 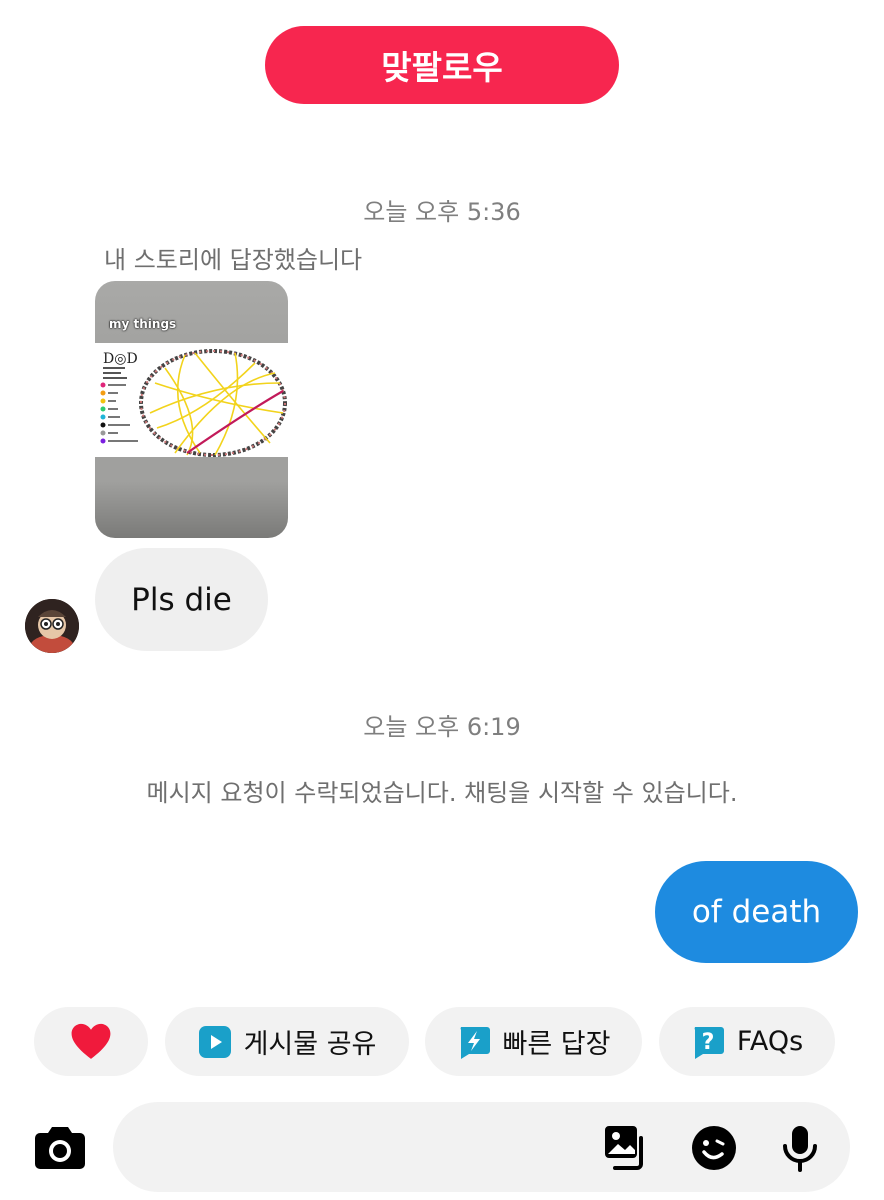 I want to click on microphone-button, so click(x=800, y=1148).